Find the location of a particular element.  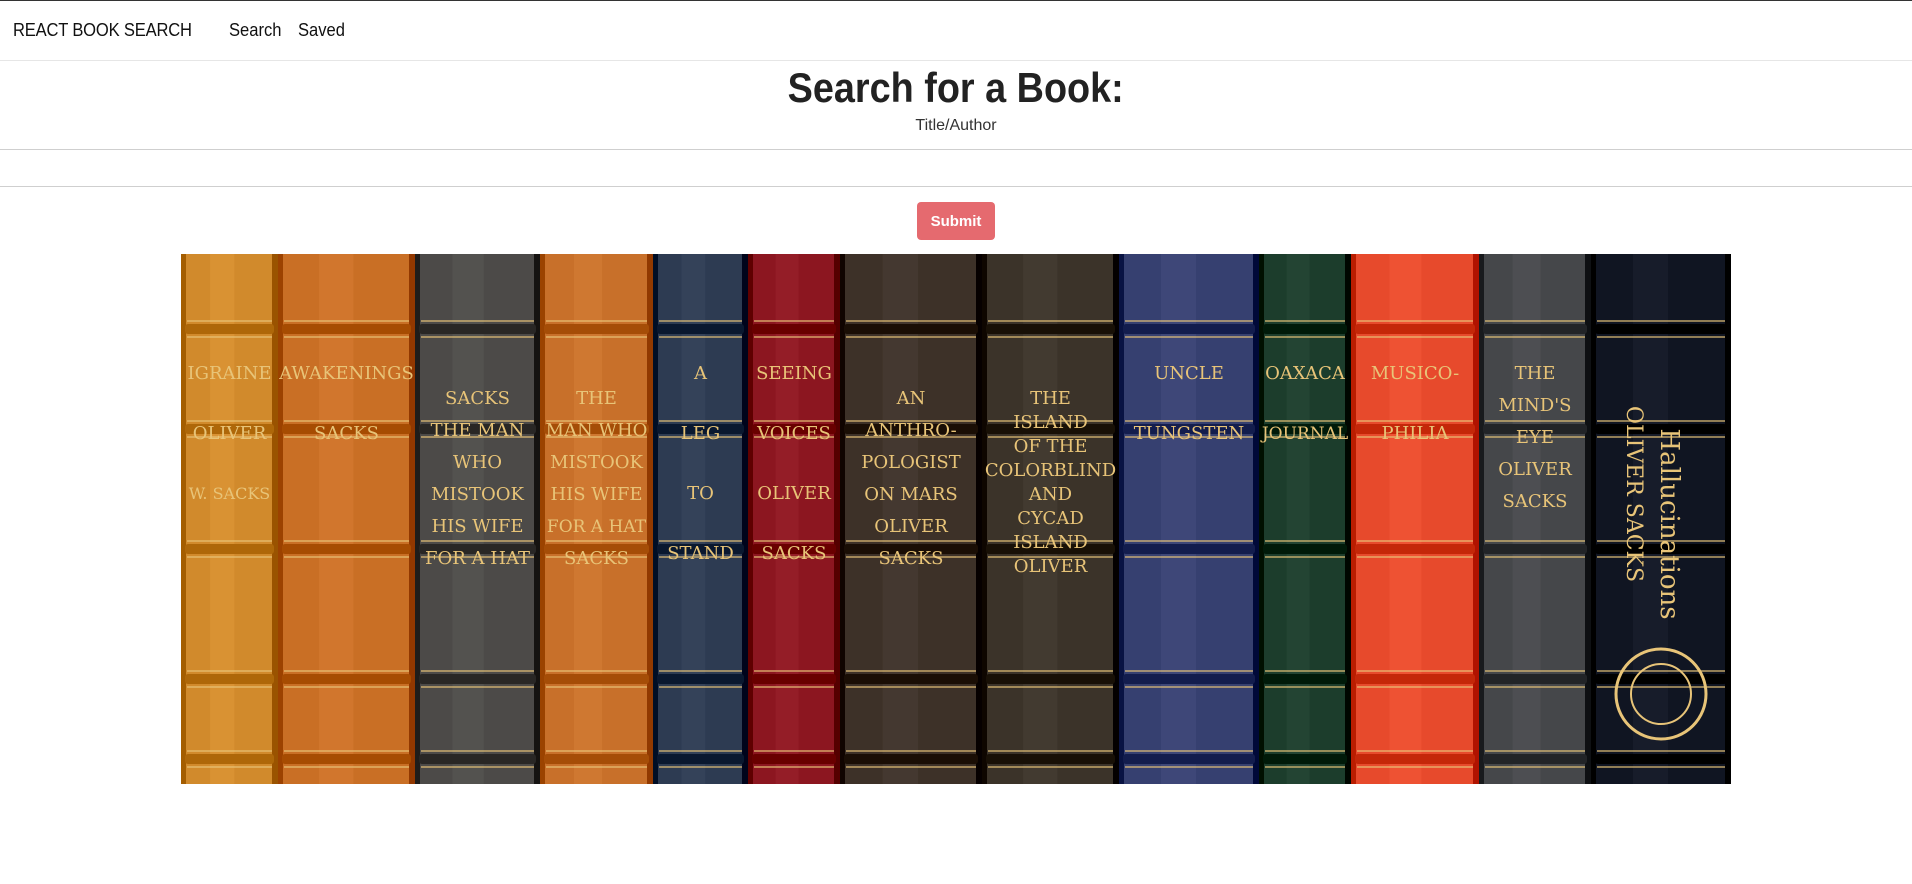

spine-text: COLORBLIND is located at coordinates (1050, 470).